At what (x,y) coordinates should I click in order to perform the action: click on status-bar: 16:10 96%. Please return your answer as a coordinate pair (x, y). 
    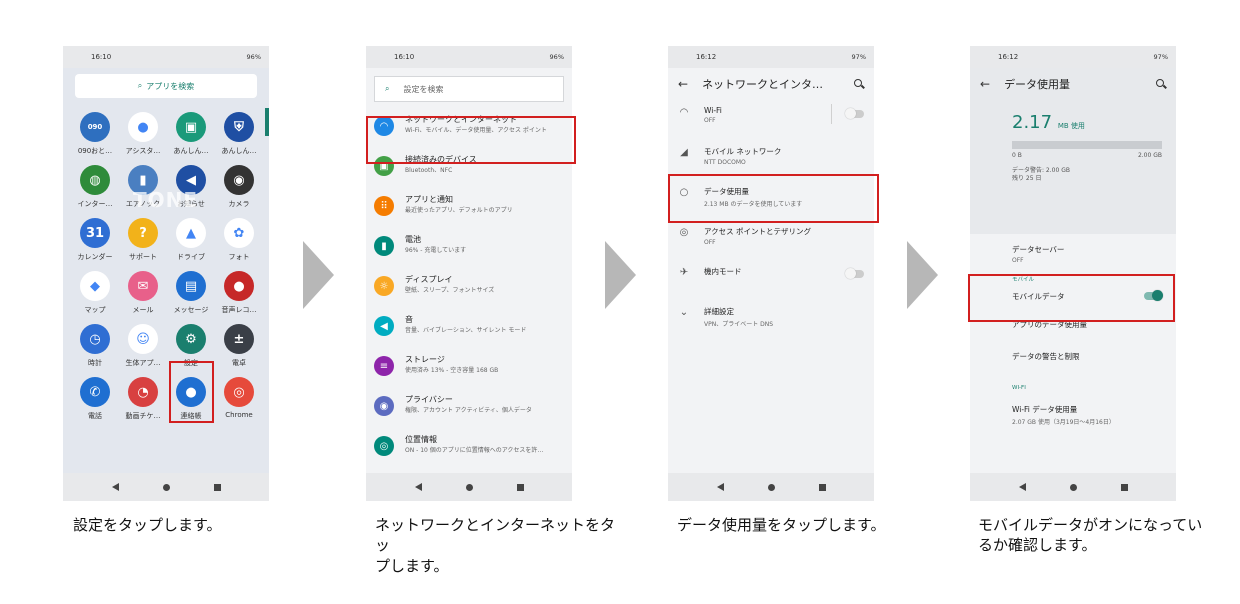
    Looking at the image, I should click on (469, 57).